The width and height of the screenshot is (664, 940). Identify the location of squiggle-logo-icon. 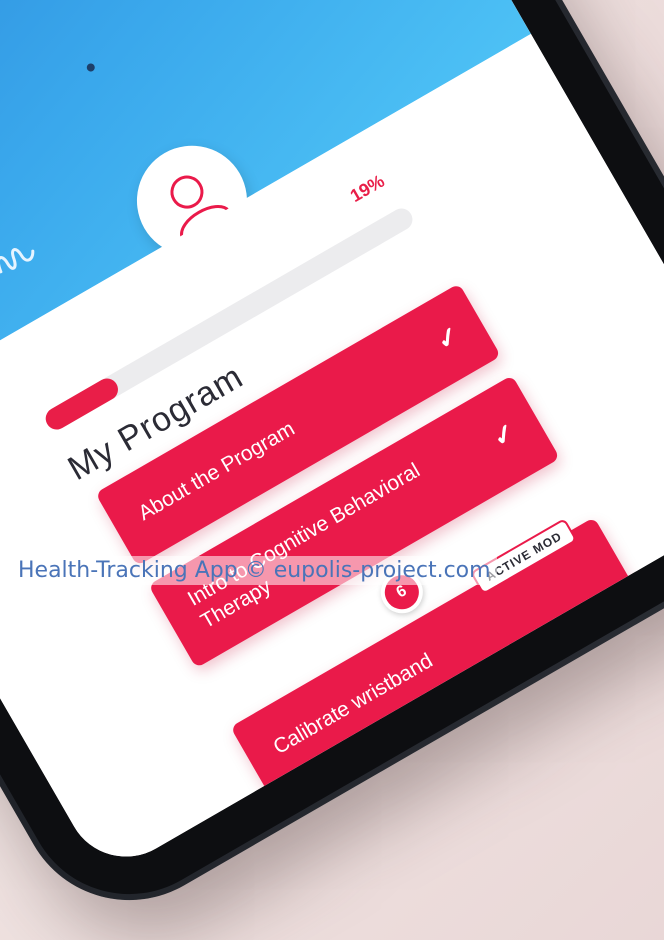
(24, 262).